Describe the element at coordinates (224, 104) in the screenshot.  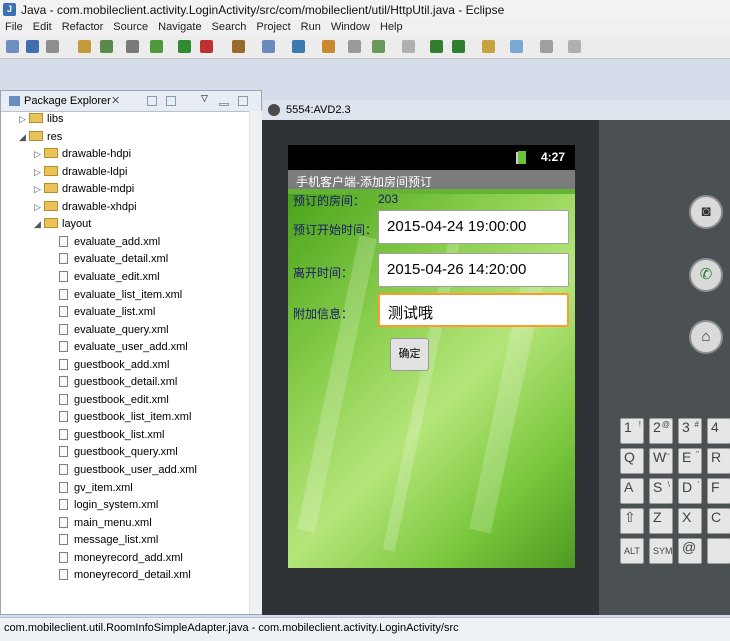
I see `minimize-icon` at that location.